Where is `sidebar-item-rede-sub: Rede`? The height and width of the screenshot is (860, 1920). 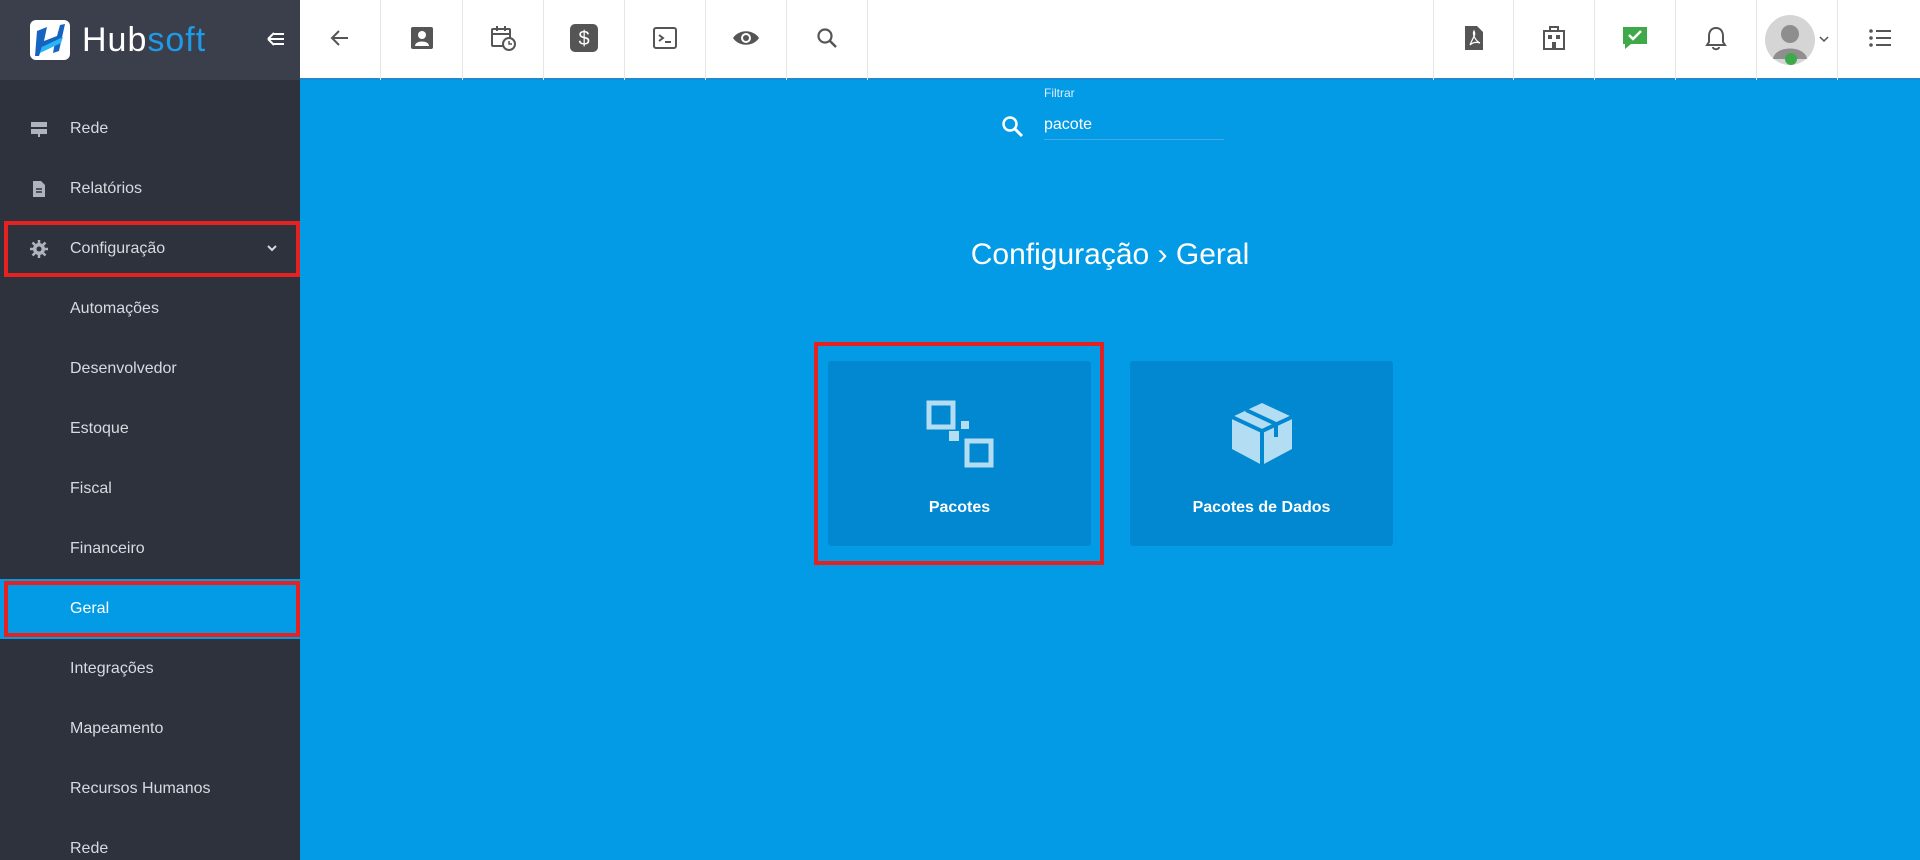
sidebar-item-rede-sub: Rede is located at coordinates (150, 839).